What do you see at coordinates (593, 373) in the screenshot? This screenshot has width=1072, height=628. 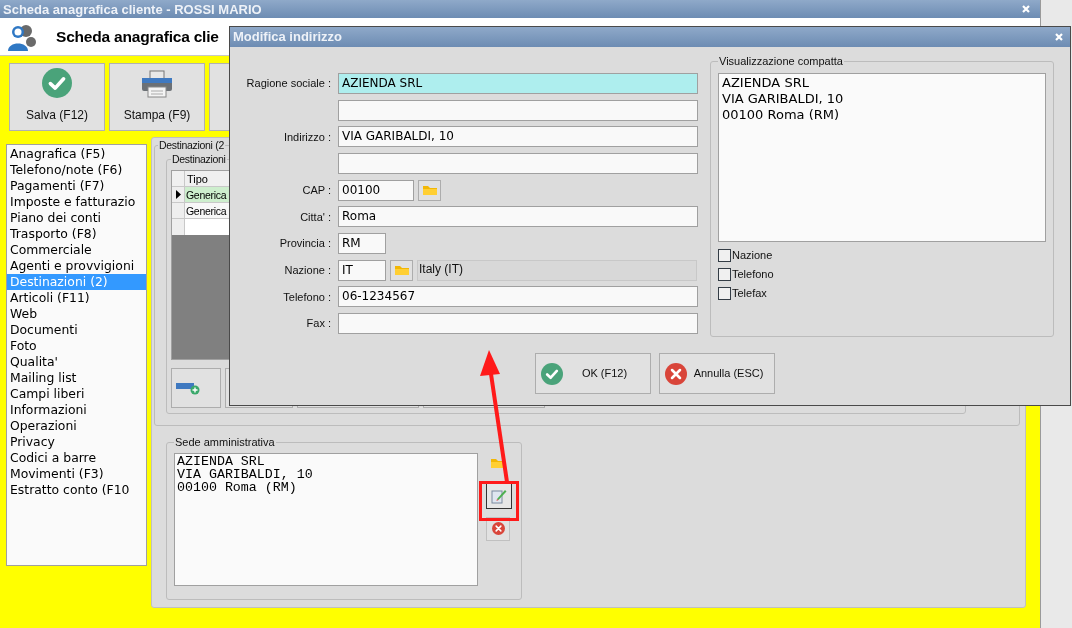 I see `ok-button: OK (F12)` at bounding box center [593, 373].